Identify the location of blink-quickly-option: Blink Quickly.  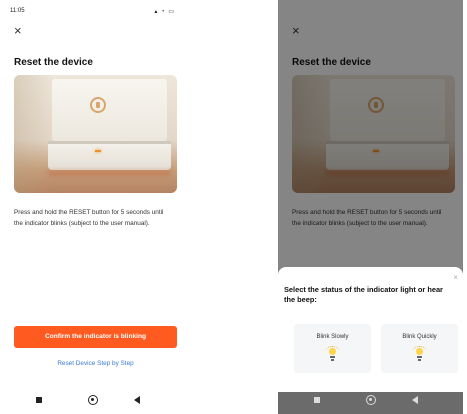
(419, 348).